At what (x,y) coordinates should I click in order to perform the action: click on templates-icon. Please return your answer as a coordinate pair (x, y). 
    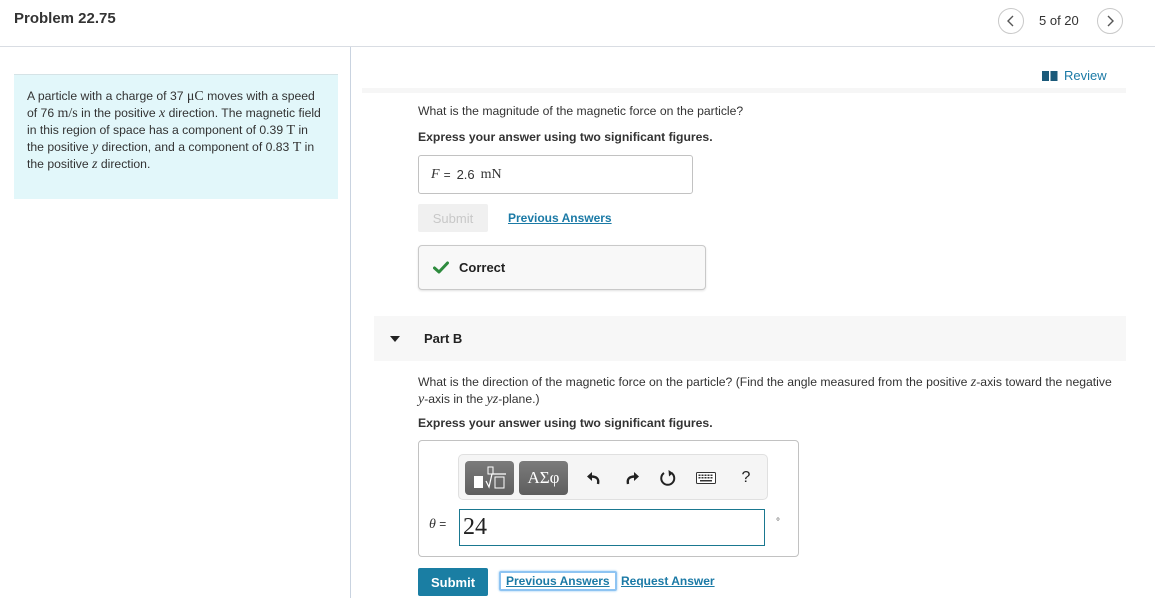
    Looking at the image, I should click on (489, 477).